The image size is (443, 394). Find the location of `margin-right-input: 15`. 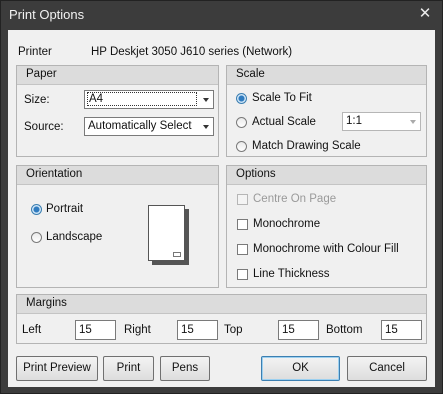

margin-right-input: 15 is located at coordinates (197, 330).